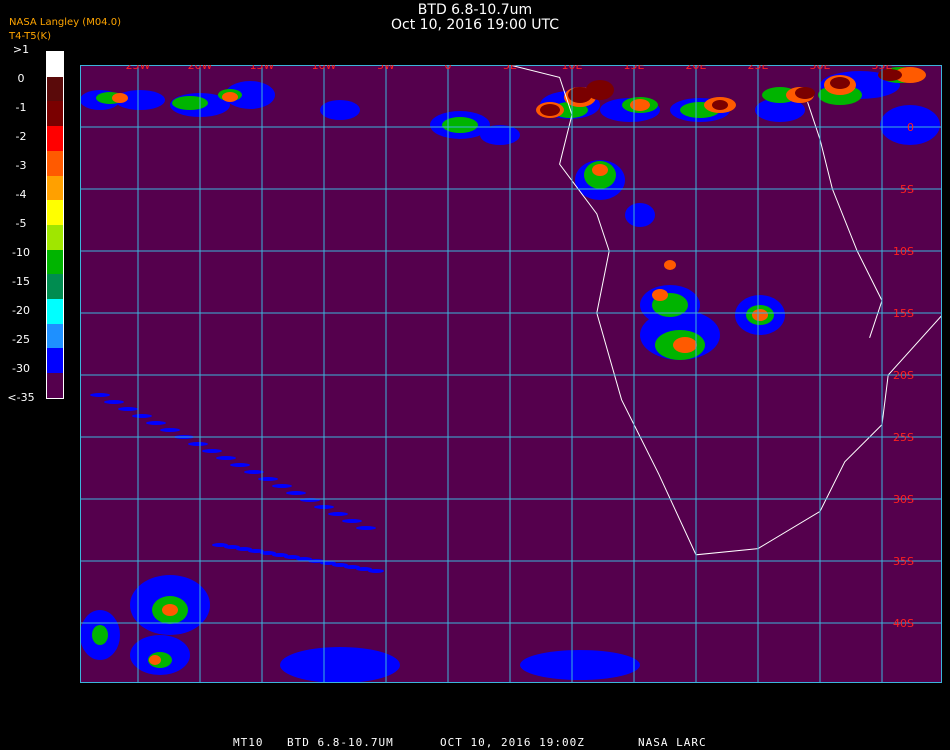 The width and height of the screenshot is (950, 750). I want to click on longitude-label: 20W, so click(200, 68).